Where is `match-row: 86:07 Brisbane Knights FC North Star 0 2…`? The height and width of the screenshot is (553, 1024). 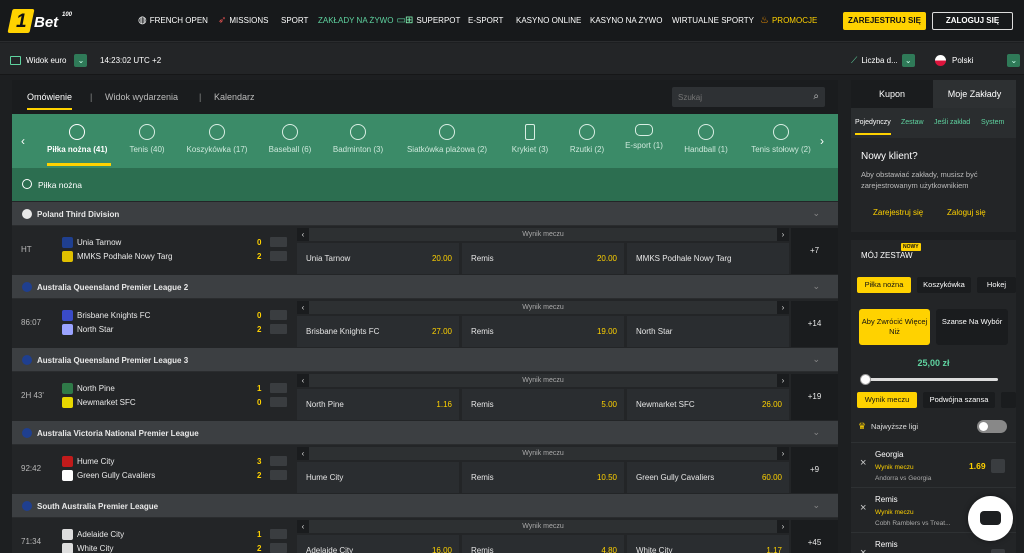 match-row: 86:07 Brisbane Knights FC North Star 0 2… is located at coordinates (425, 324).